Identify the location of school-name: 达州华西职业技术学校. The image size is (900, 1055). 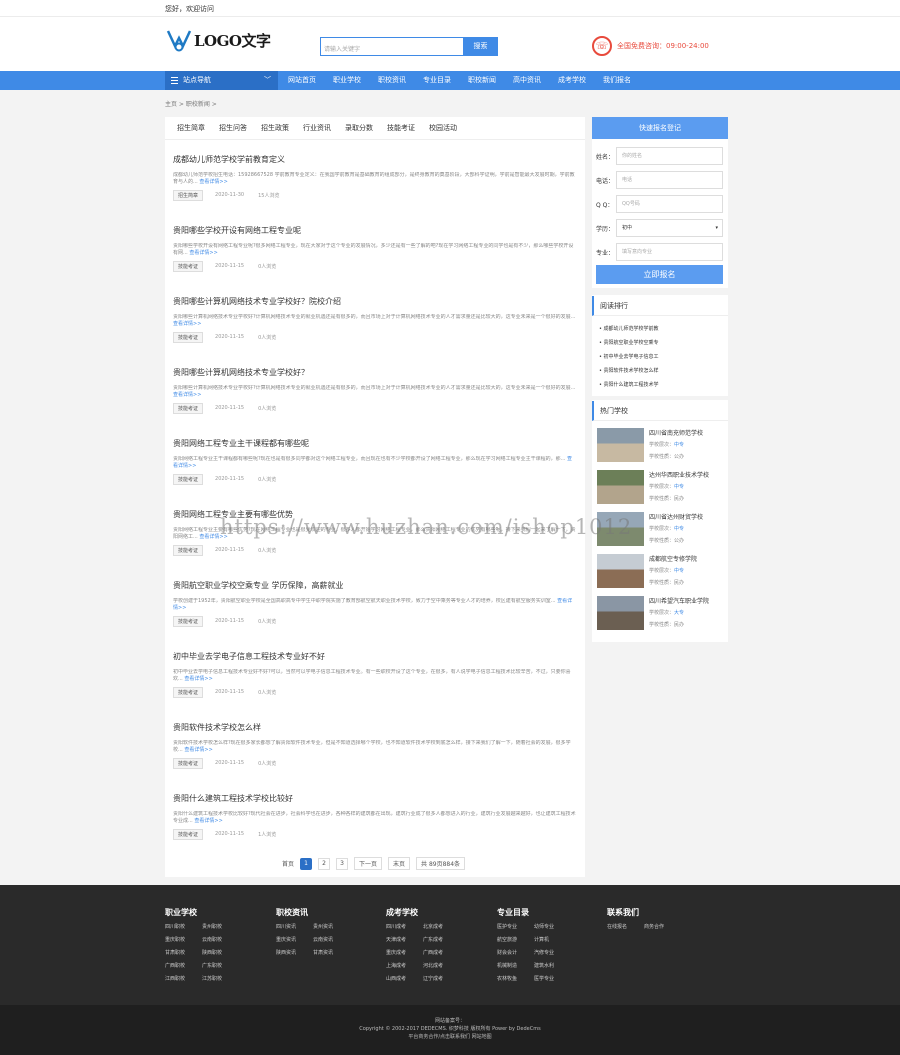
(679, 474).